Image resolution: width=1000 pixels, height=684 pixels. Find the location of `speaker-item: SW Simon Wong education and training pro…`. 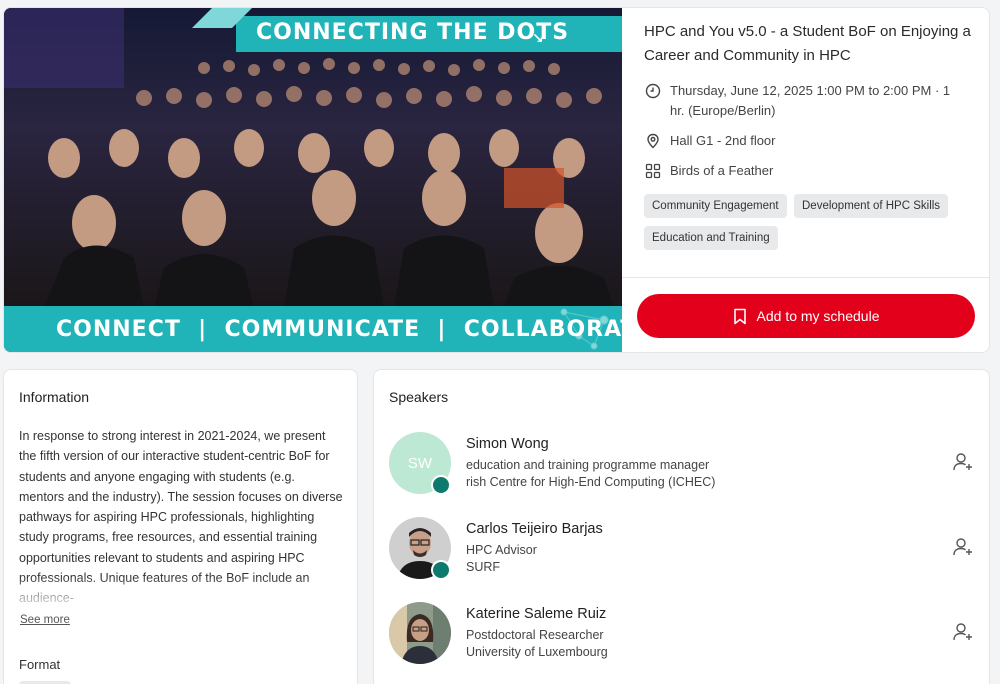

speaker-item: SW Simon Wong education and training pro… is located at coordinates (684, 464).